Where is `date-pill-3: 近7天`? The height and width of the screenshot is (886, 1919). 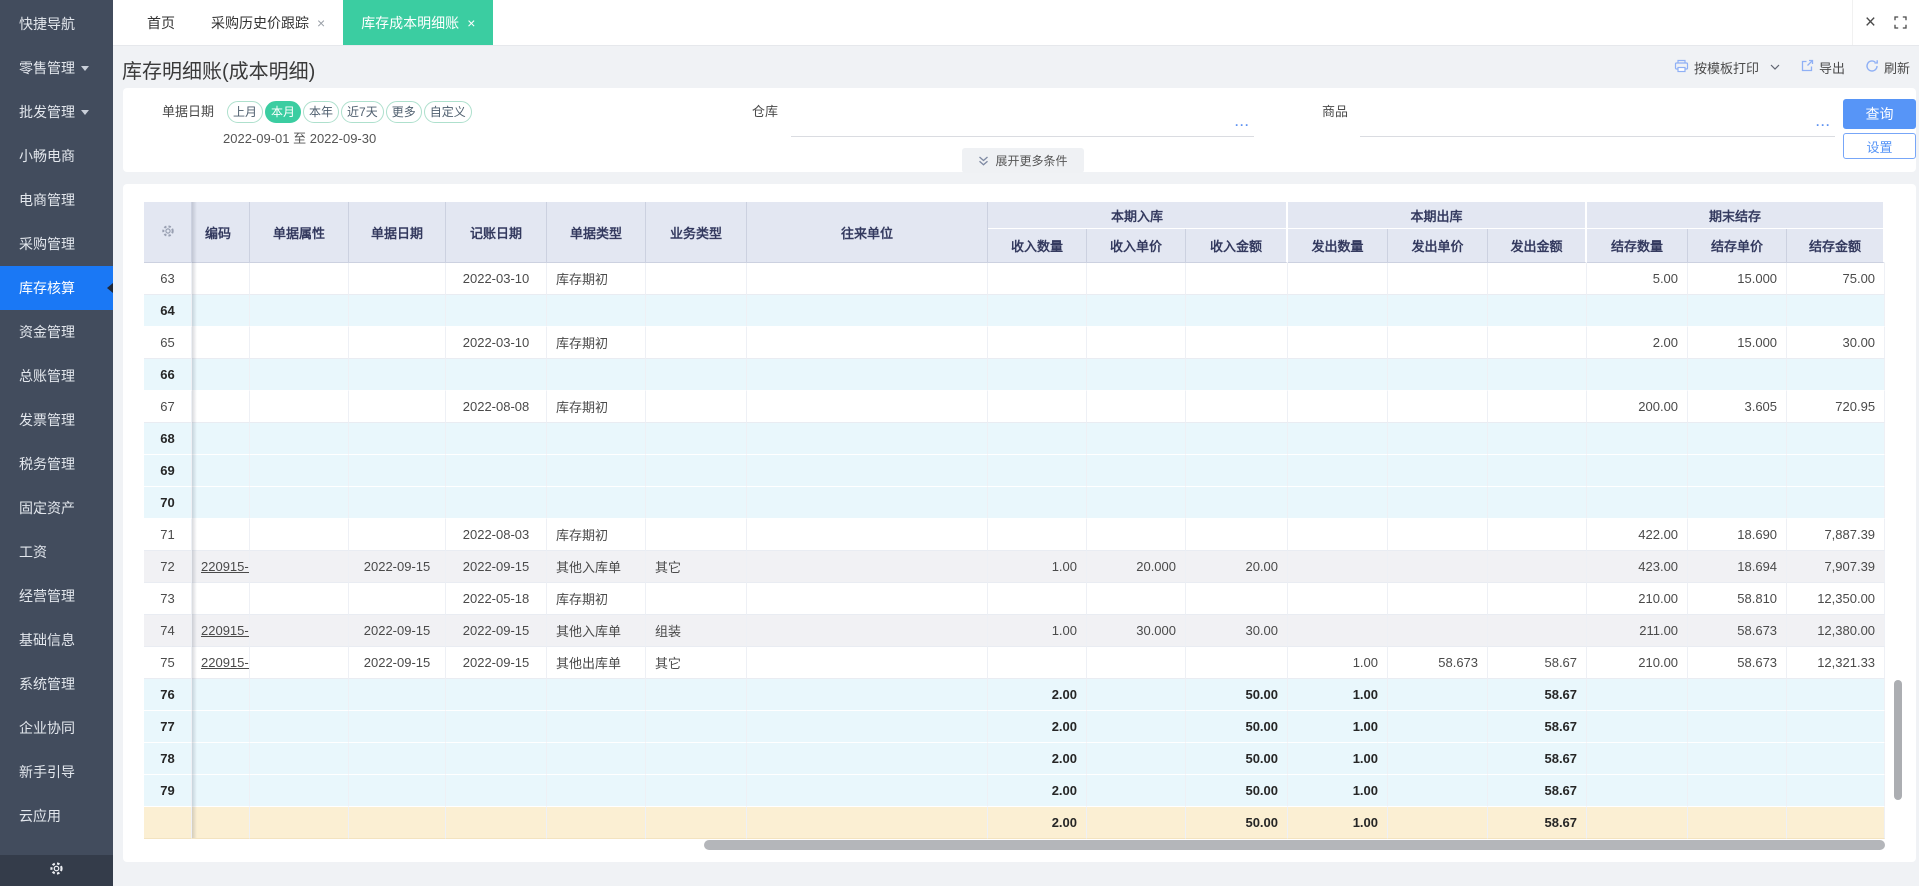 date-pill-3: 近7天 is located at coordinates (362, 112).